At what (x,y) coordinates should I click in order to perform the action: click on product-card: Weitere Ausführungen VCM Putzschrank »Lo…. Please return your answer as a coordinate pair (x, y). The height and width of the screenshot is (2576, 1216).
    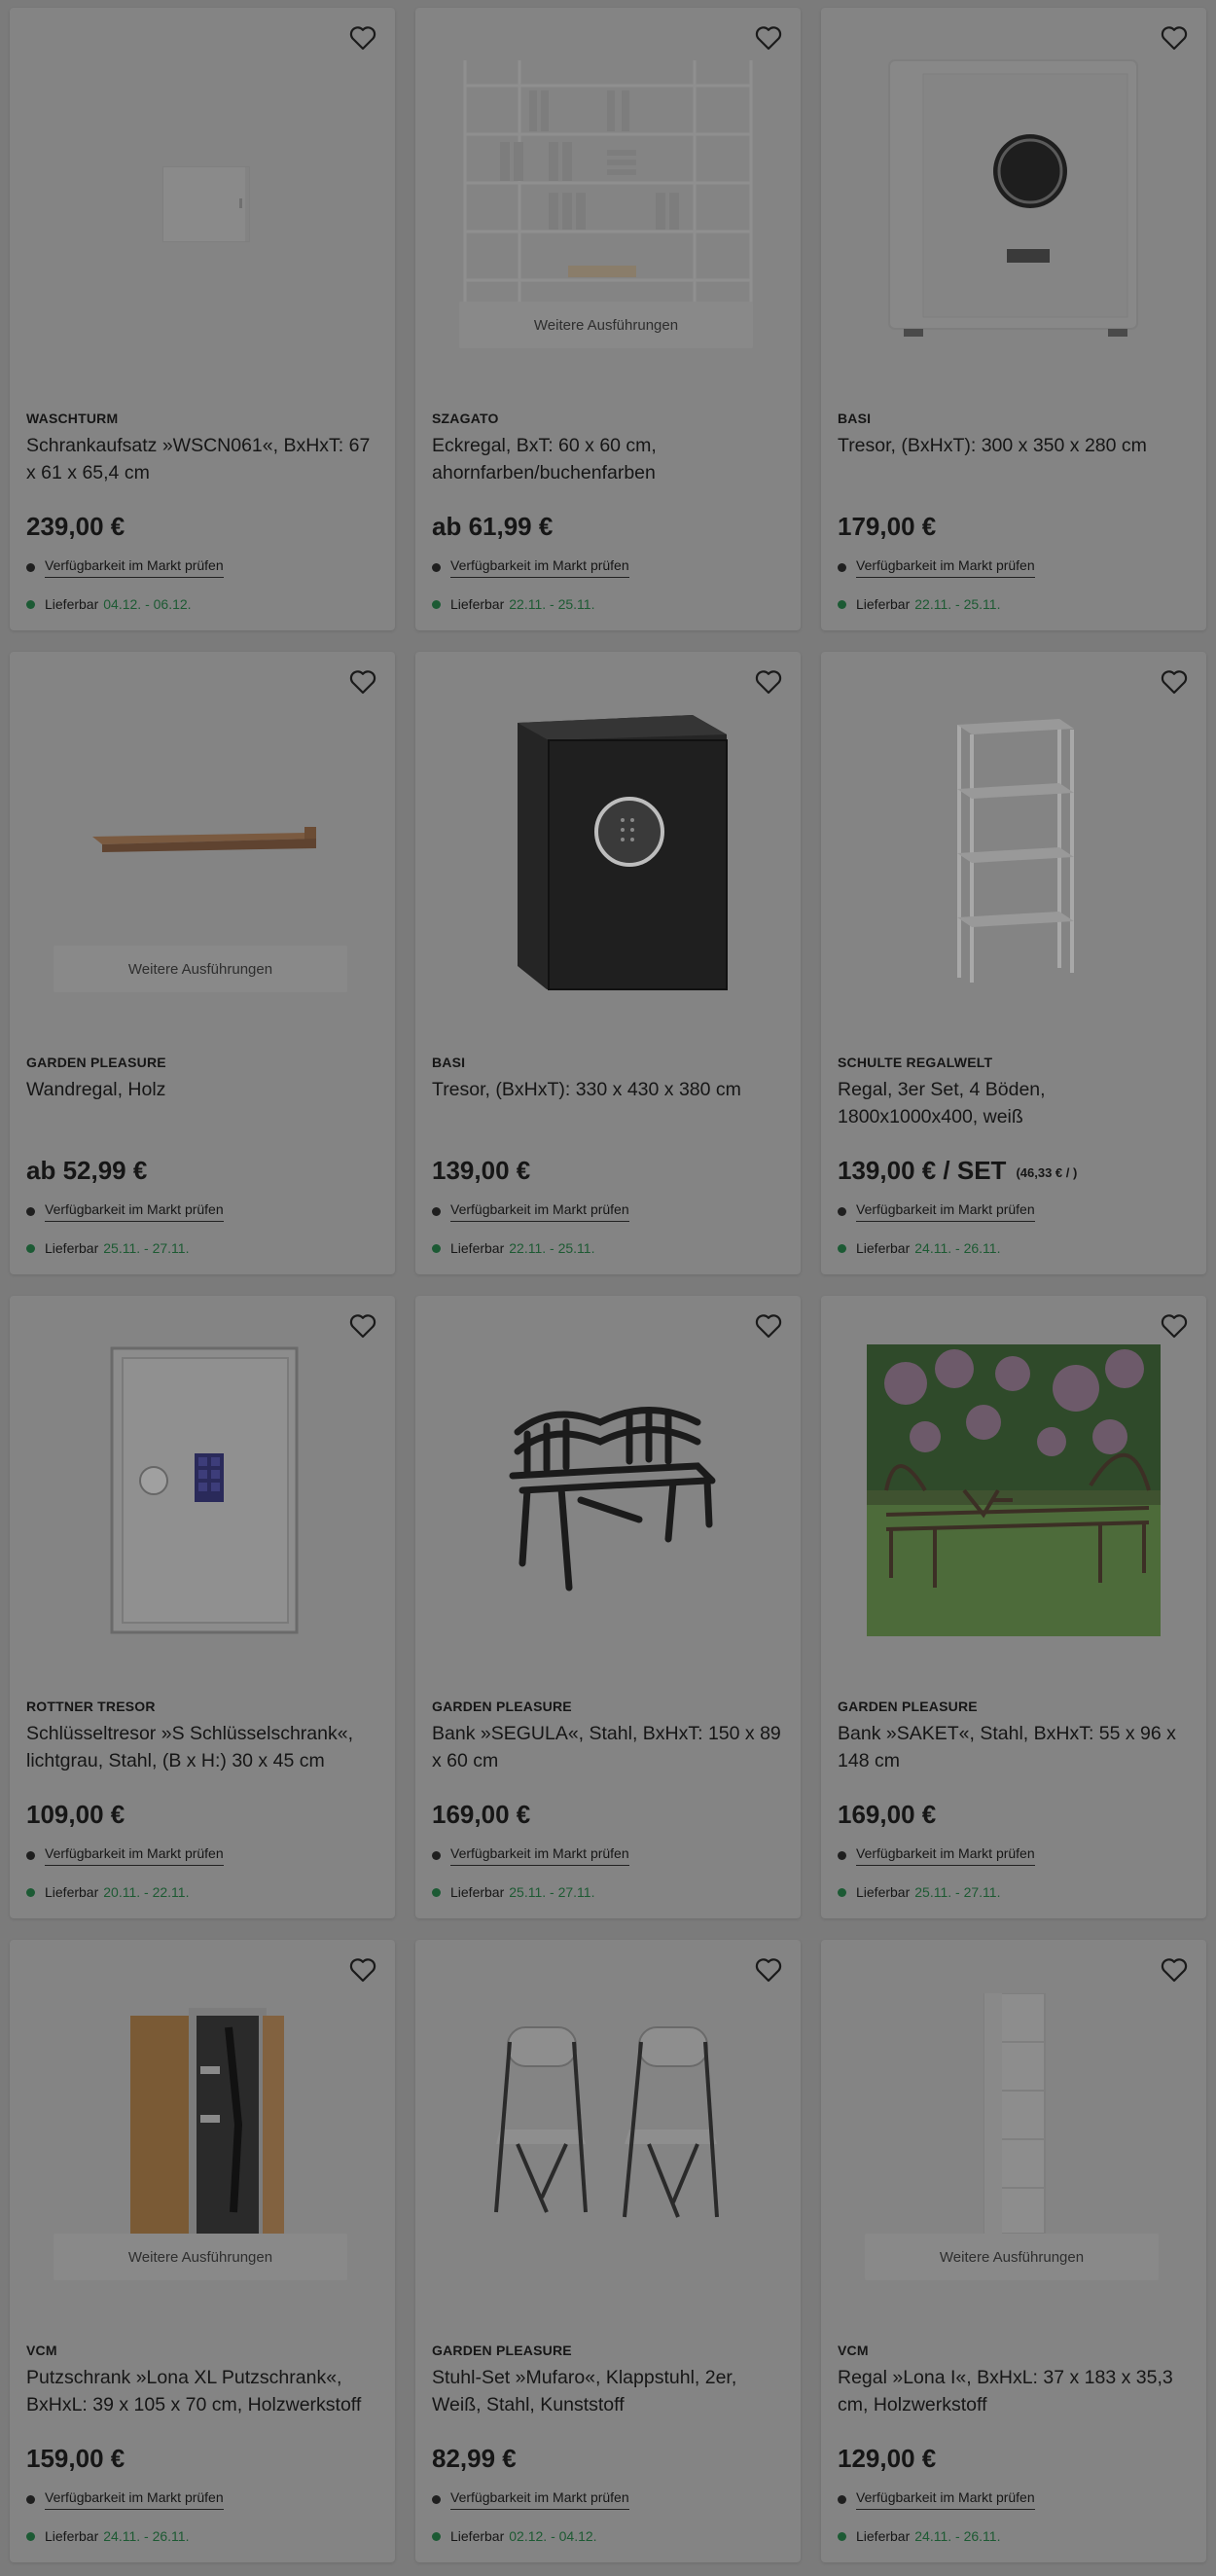
    Looking at the image, I should click on (202, 2251).